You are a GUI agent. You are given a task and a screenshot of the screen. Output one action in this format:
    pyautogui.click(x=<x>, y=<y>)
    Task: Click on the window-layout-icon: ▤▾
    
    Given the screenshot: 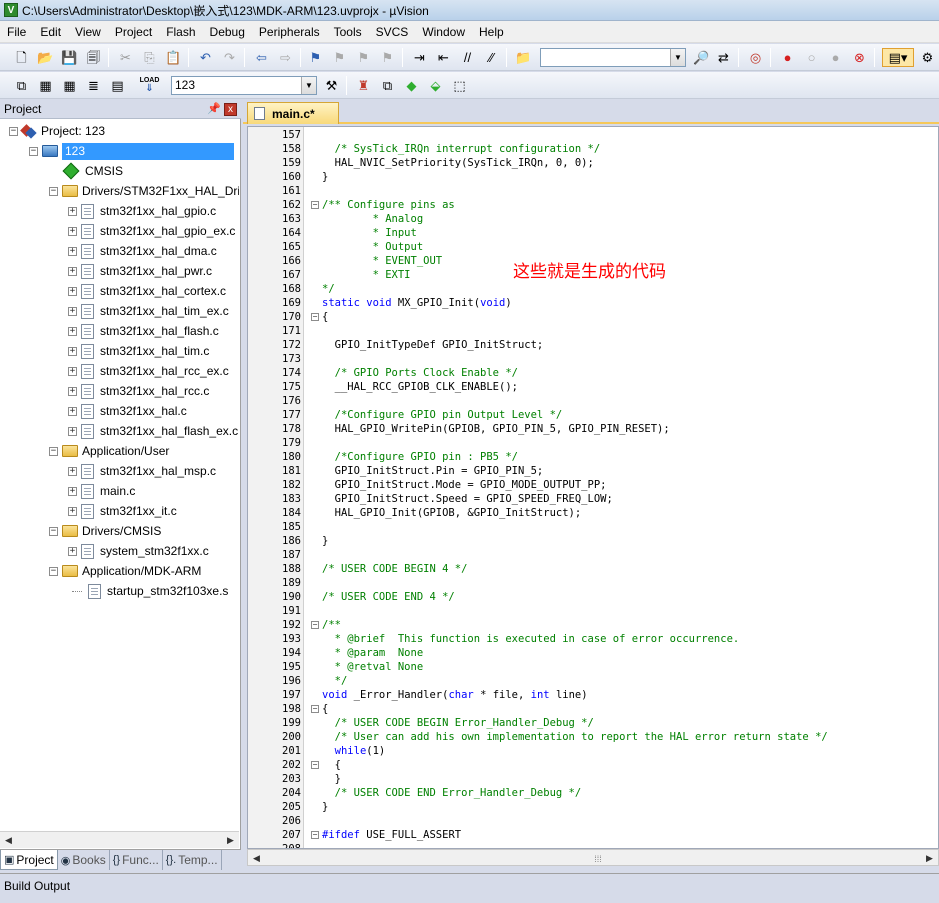 What is the action you would take?
    pyautogui.click(x=898, y=57)
    